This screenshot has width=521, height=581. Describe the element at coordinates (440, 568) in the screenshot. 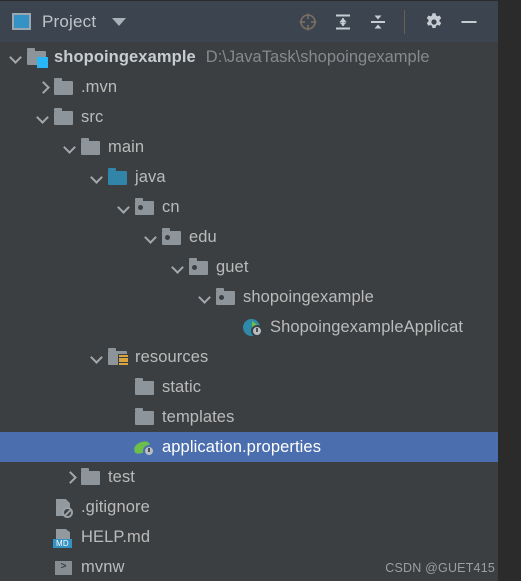

I see `watermark: CSDN @GUET415` at that location.